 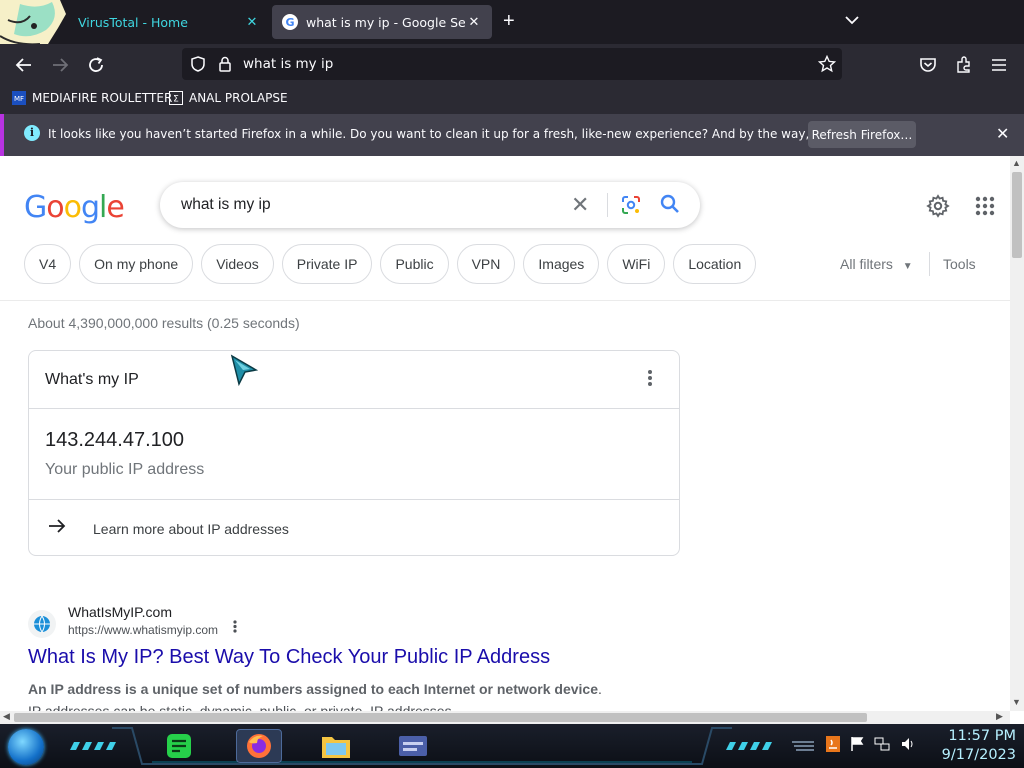 I want to click on arrow-right-icon, so click(x=57, y=529).